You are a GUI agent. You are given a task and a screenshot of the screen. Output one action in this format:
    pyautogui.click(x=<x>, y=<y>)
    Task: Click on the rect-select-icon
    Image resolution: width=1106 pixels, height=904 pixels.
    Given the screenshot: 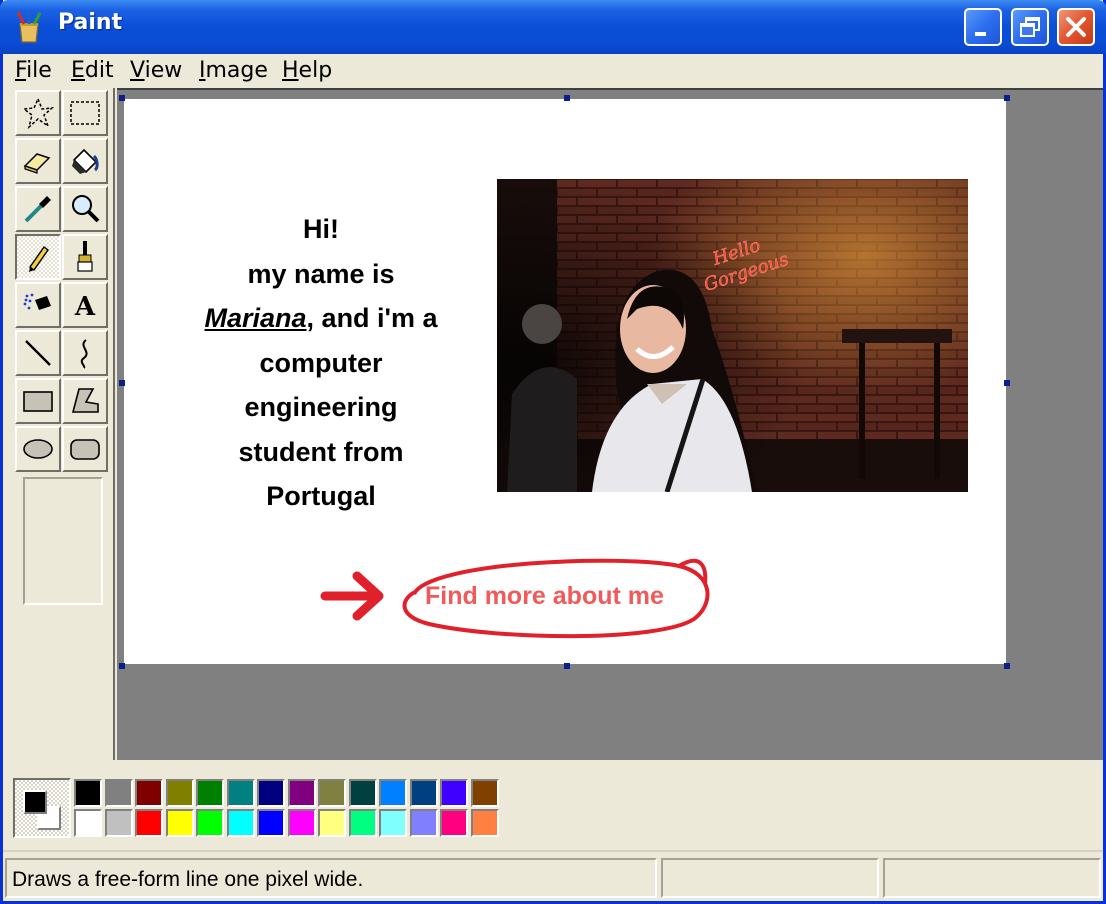 What is the action you would take?
    pyautogui.click(x=85, y=113)
    